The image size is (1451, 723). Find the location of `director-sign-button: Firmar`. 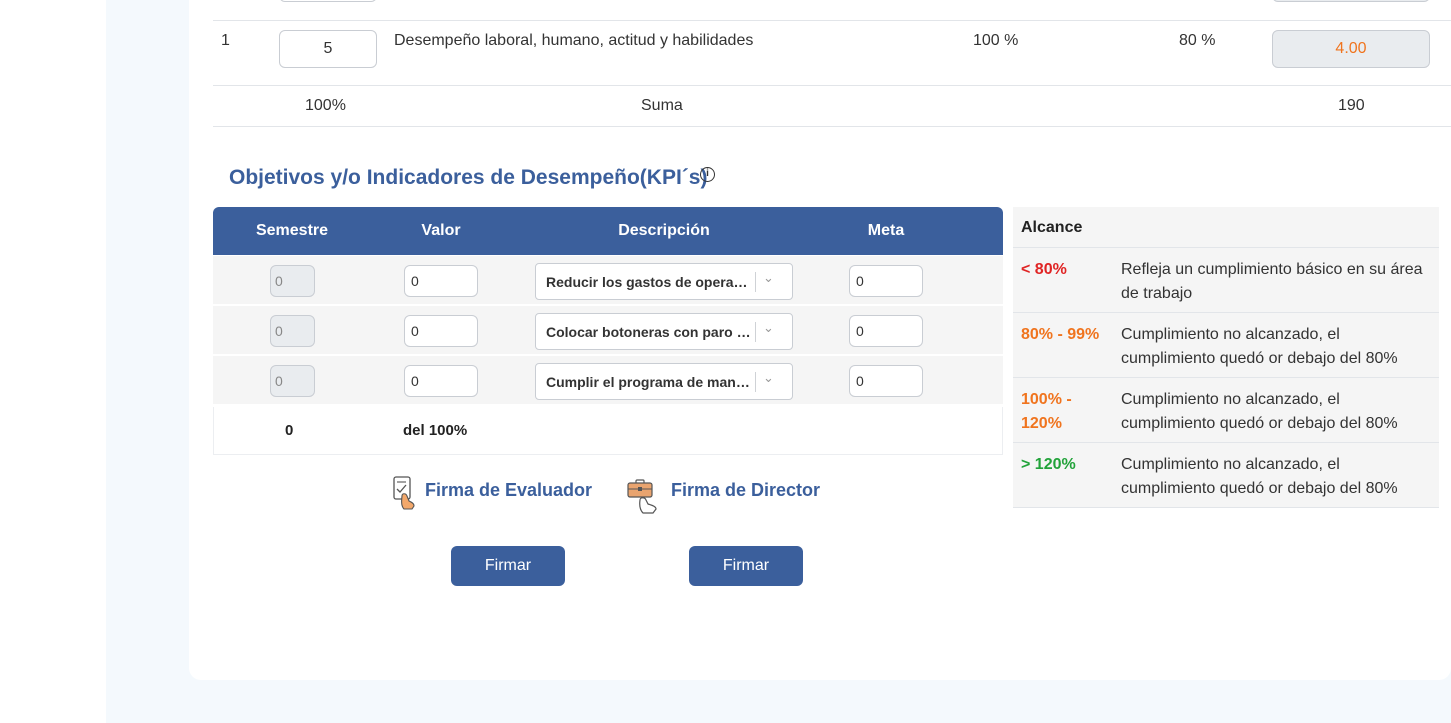

director-sign-button: Firmar is located at coordinates (746, 566).